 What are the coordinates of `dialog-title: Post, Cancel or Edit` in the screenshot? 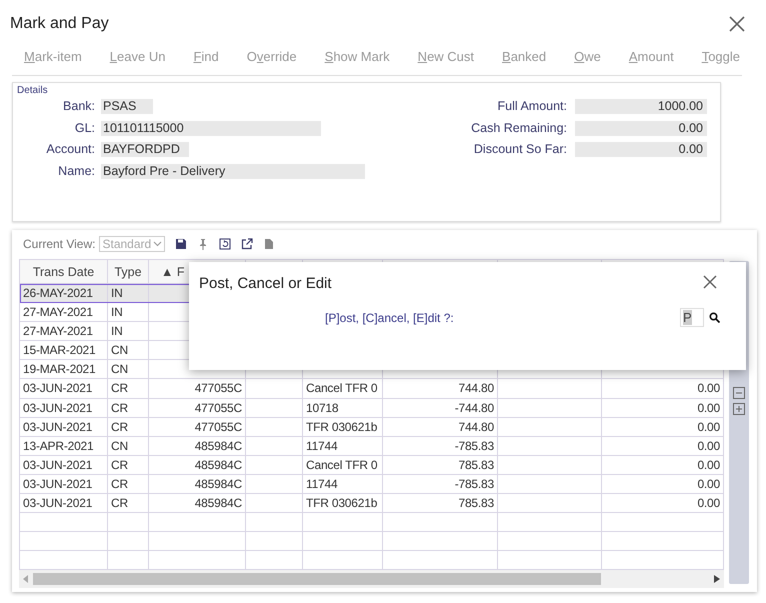 It's located at (265, 283).